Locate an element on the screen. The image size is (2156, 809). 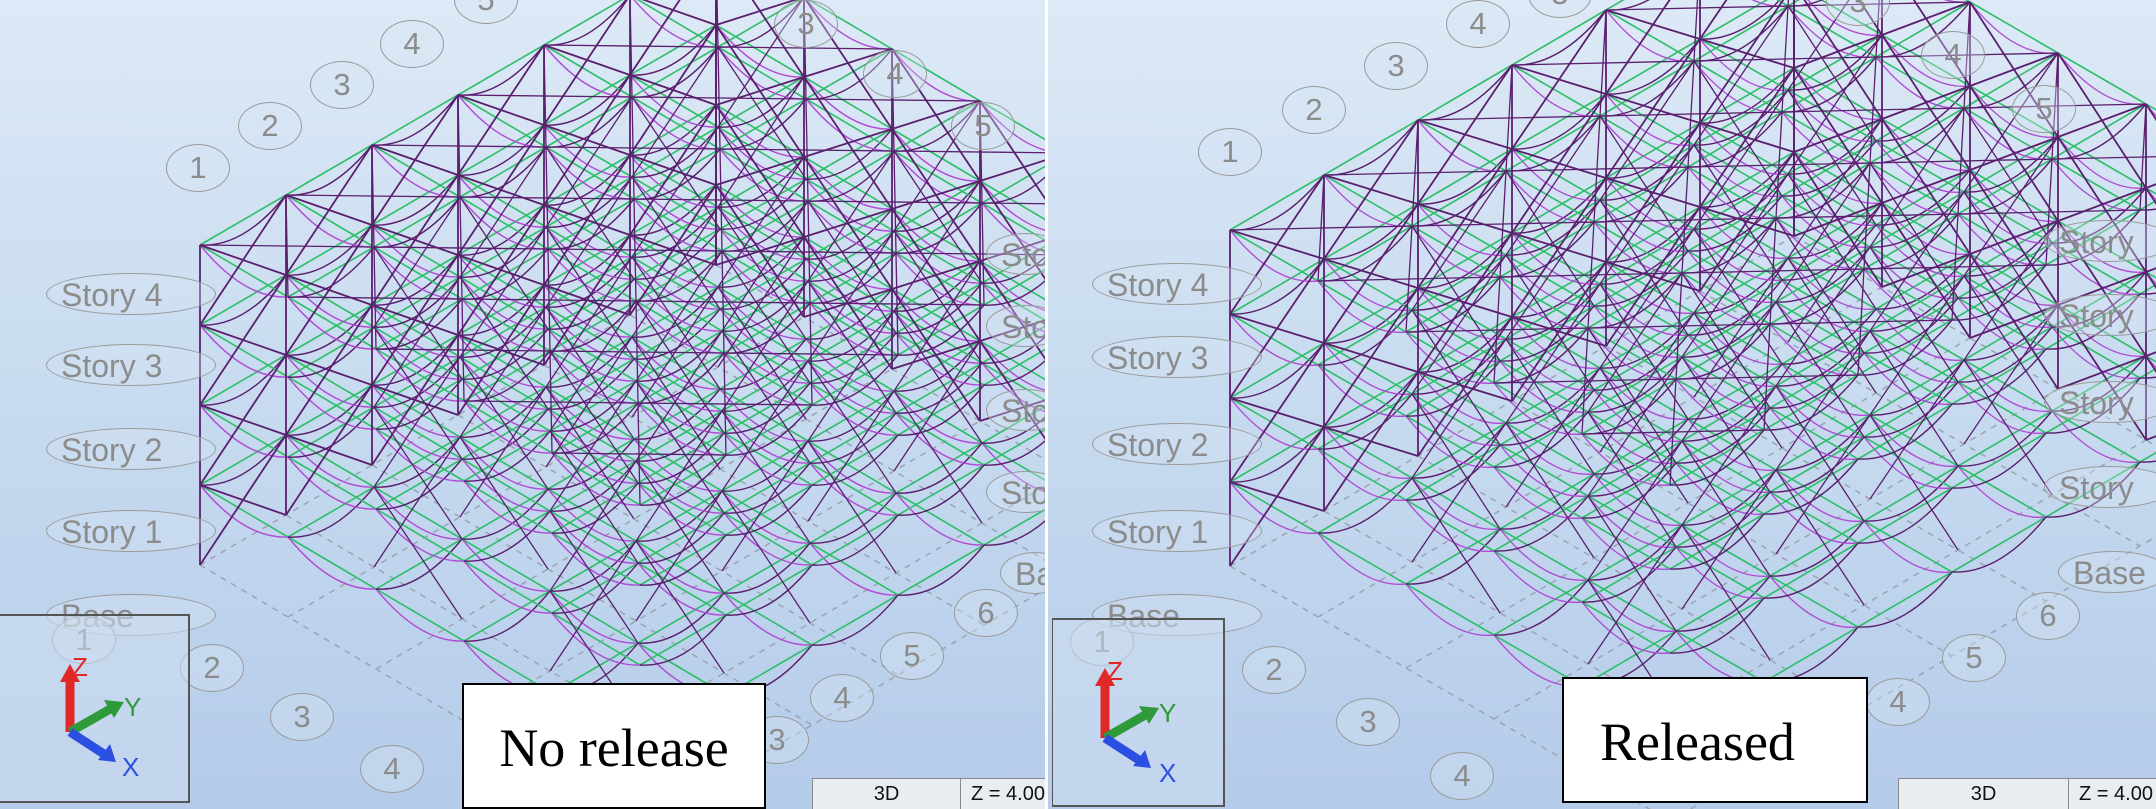
story-label: Story is located at coordinates (2100, 402).